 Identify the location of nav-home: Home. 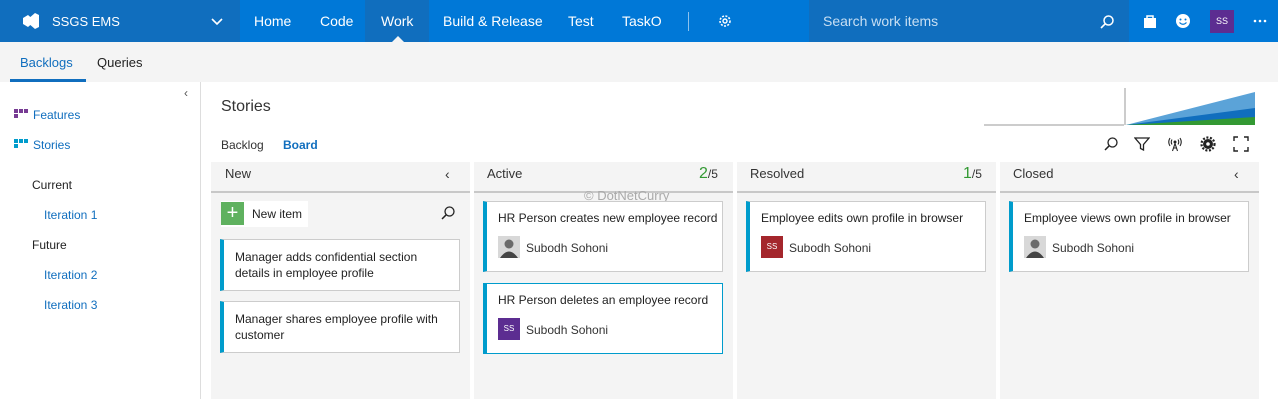
(272, 21).